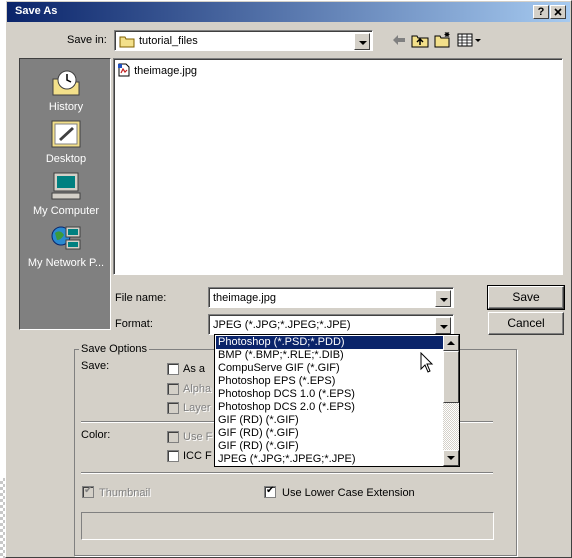 The image size is (572, 558). I want to click on network-places-icon, so click(66, 238).